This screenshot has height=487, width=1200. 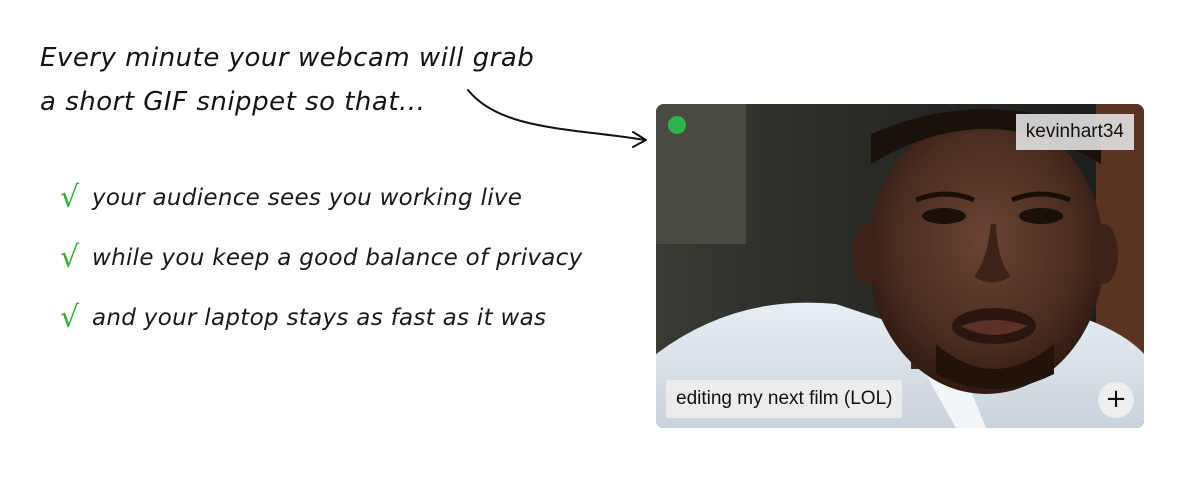 I want to click on benefit-text: while you keep a good balance of privacy, so click(x=337, y=258).